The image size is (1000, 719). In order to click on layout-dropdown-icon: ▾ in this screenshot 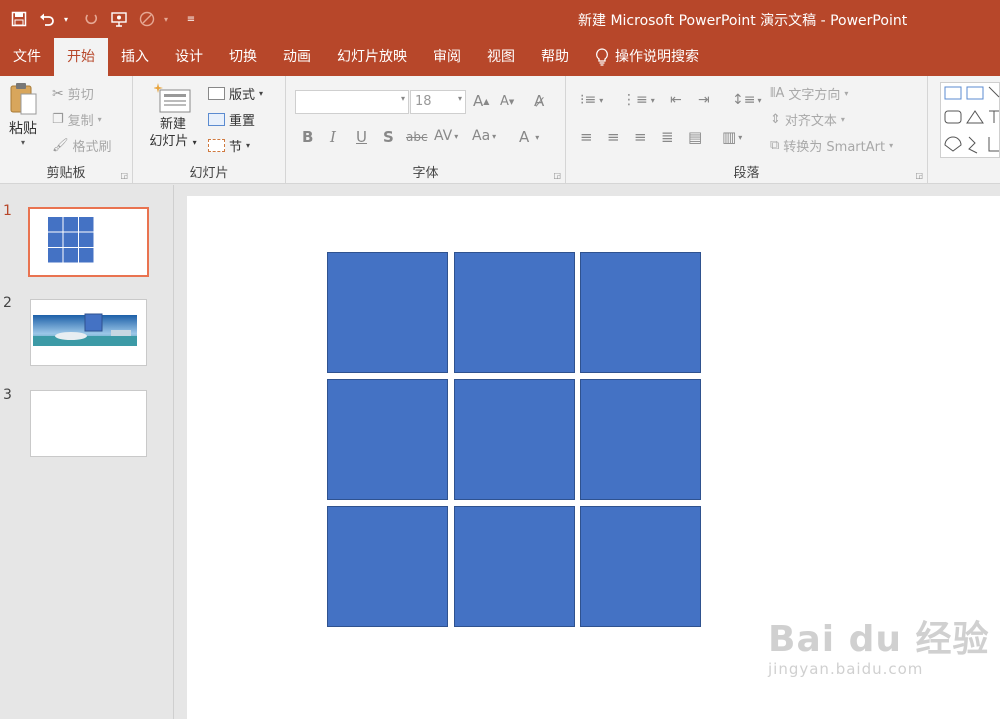, I will do `click(261, 93)`.